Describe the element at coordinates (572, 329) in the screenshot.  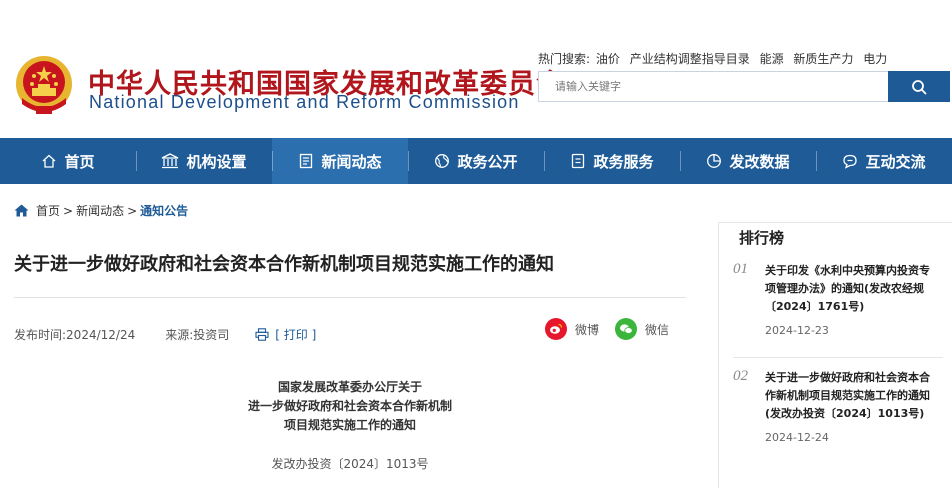
I see `share-weibo-button: 微博` at that location.